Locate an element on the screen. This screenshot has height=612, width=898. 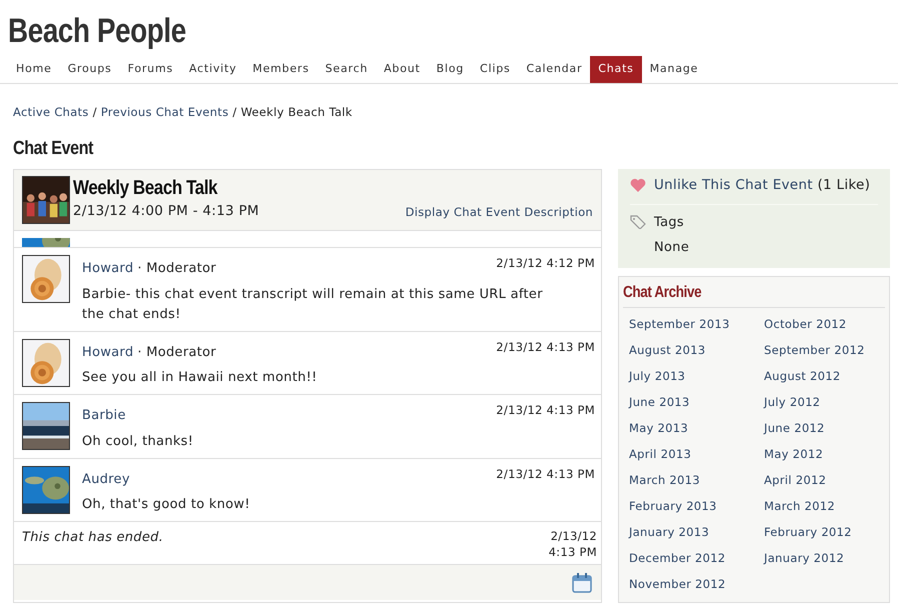
message-text: Barbie- this chat event transcript will remain at this same URL after the chat ends! is located at coordinates (313, 305).